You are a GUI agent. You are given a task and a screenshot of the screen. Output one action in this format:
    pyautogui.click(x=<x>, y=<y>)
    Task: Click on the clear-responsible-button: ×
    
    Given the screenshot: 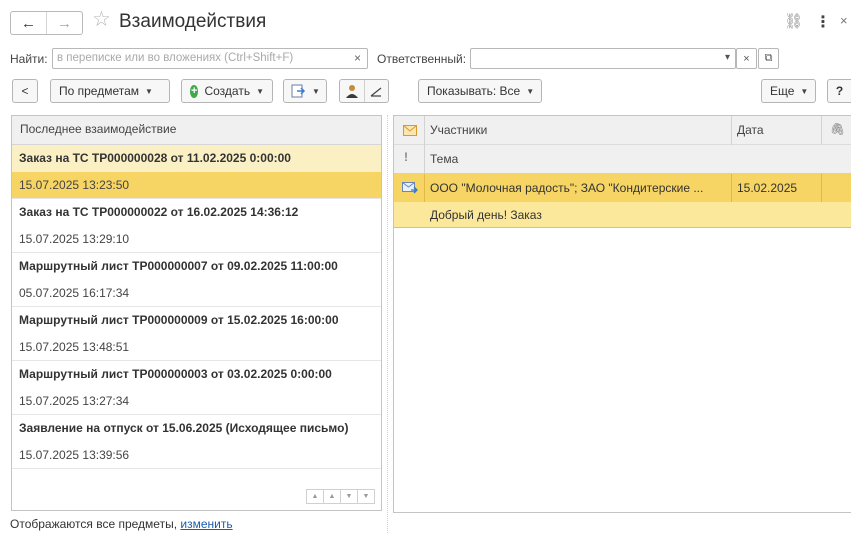 What is the action you would take?
    pyautogui.click(x=746, y=58)
    